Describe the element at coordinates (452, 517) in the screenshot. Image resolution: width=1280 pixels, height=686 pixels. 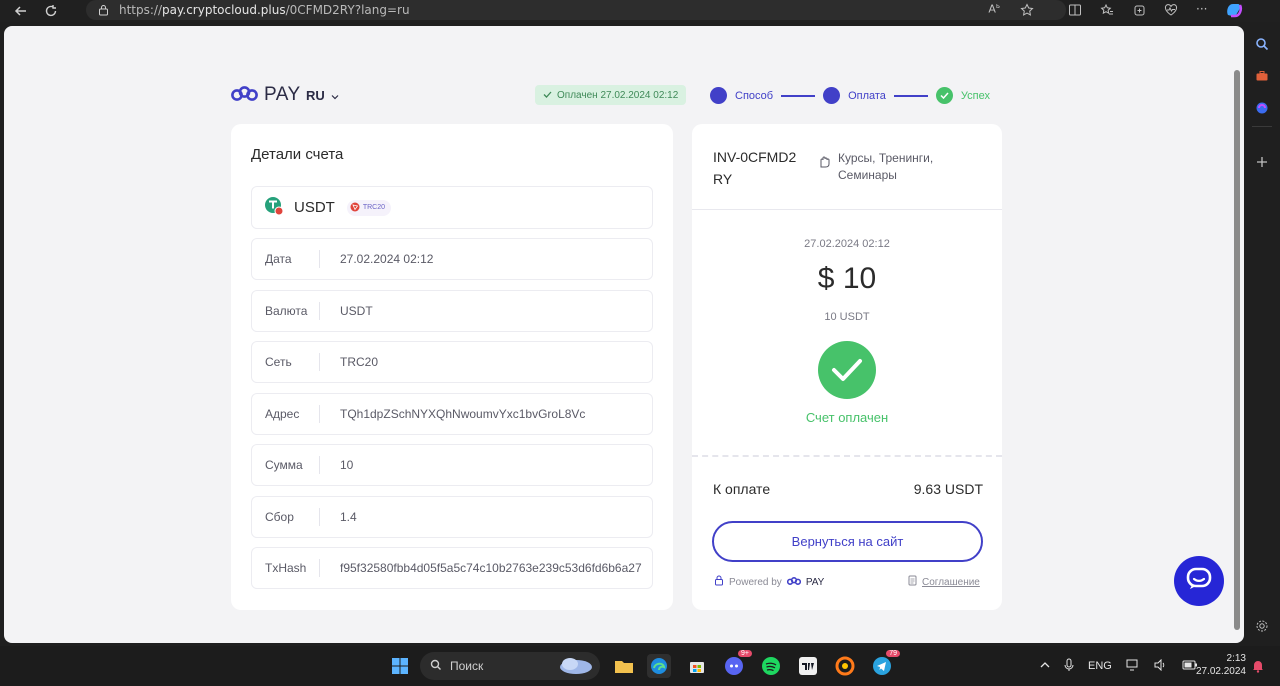
I see `detail-row-fee: Сбор 1.4` at that location.